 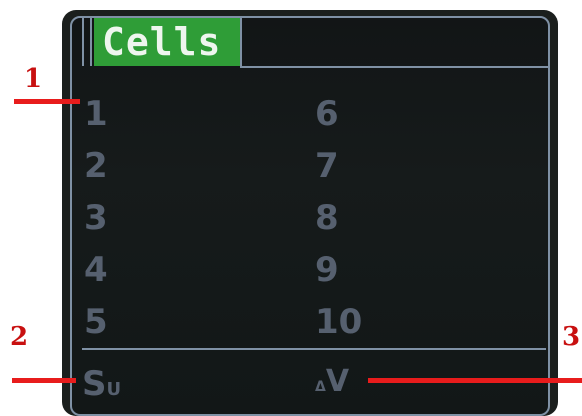 What do you see at coordinates (241, 43) in the screenshot?
I see `tab-divider` at bounding box center [241, 43].